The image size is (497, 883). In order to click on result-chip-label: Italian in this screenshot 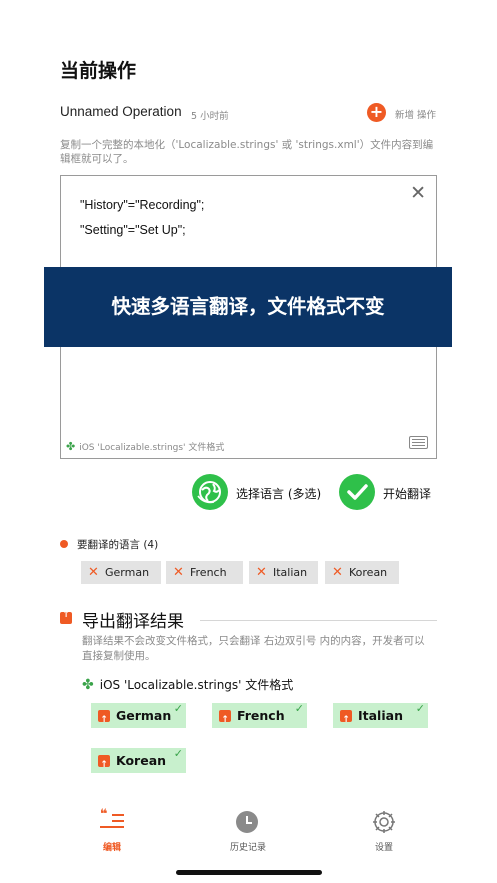, I will do `click(380, 715)`.